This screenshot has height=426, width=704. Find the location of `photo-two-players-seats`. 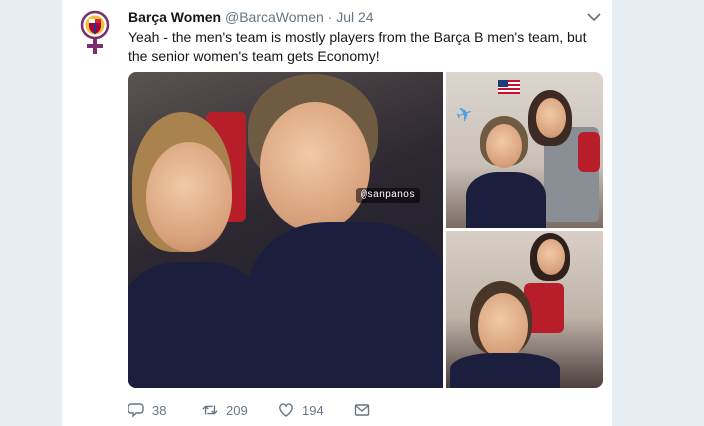

photo-two-players-seats is located at coordinates (524, 309).